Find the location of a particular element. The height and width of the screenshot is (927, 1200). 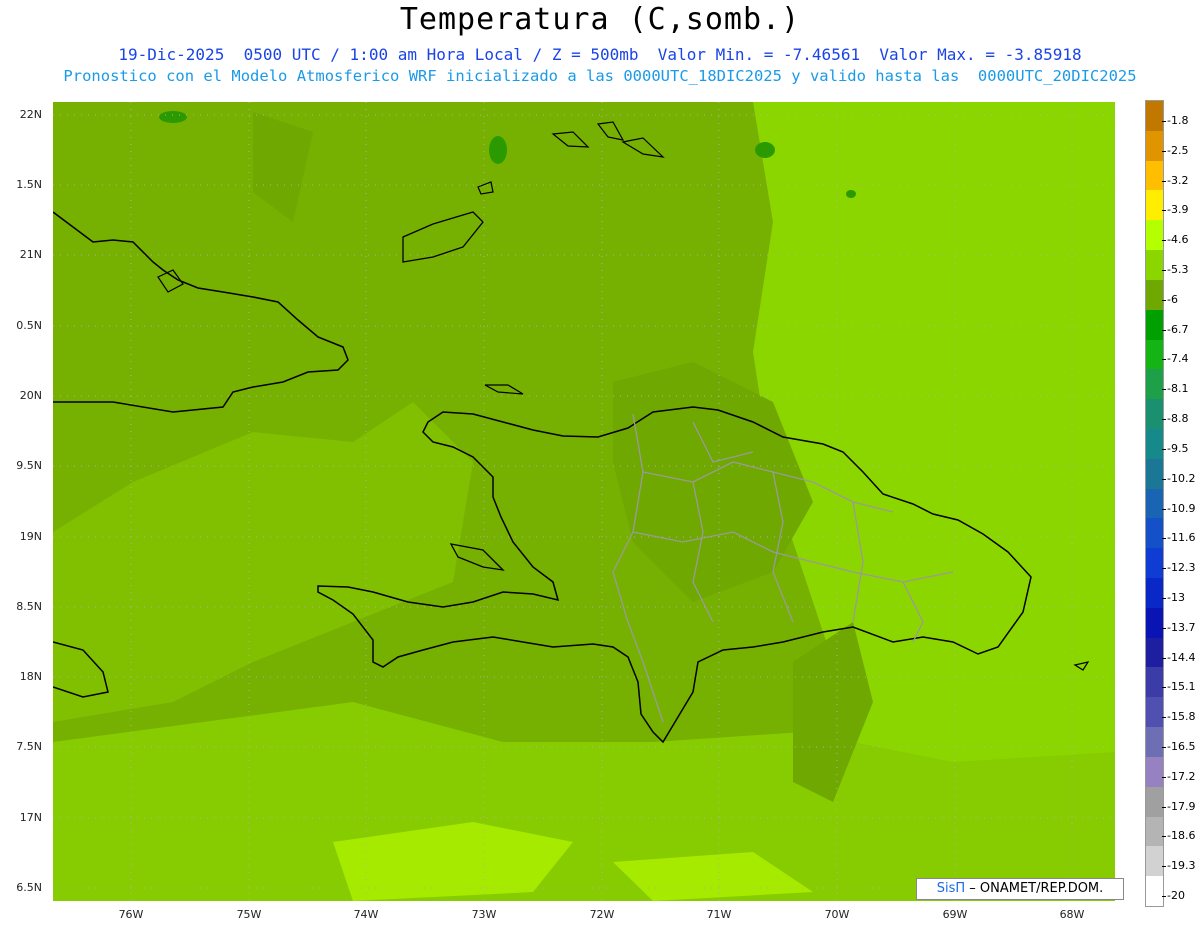

lat-label: 8.5N is located at coordinates (29, 606).